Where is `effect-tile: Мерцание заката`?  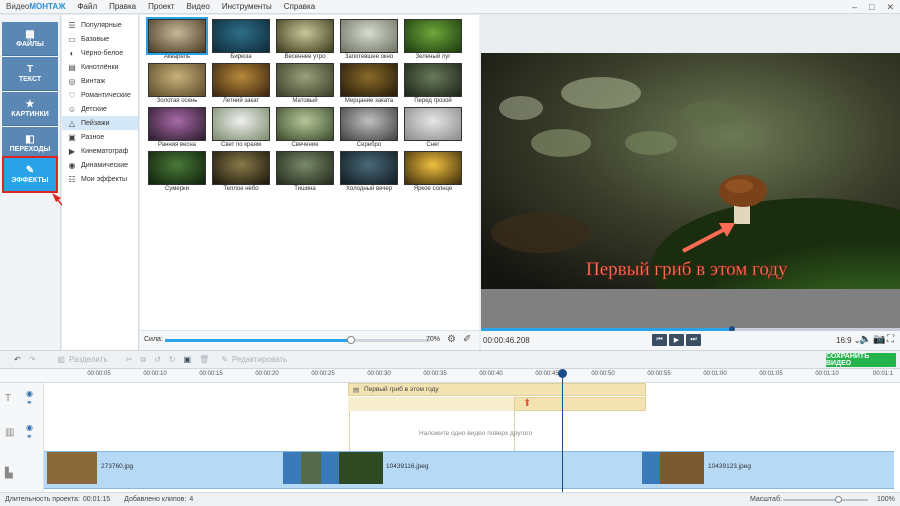 effect-tile: Мерцание заката is located at coordinates (369, 85).